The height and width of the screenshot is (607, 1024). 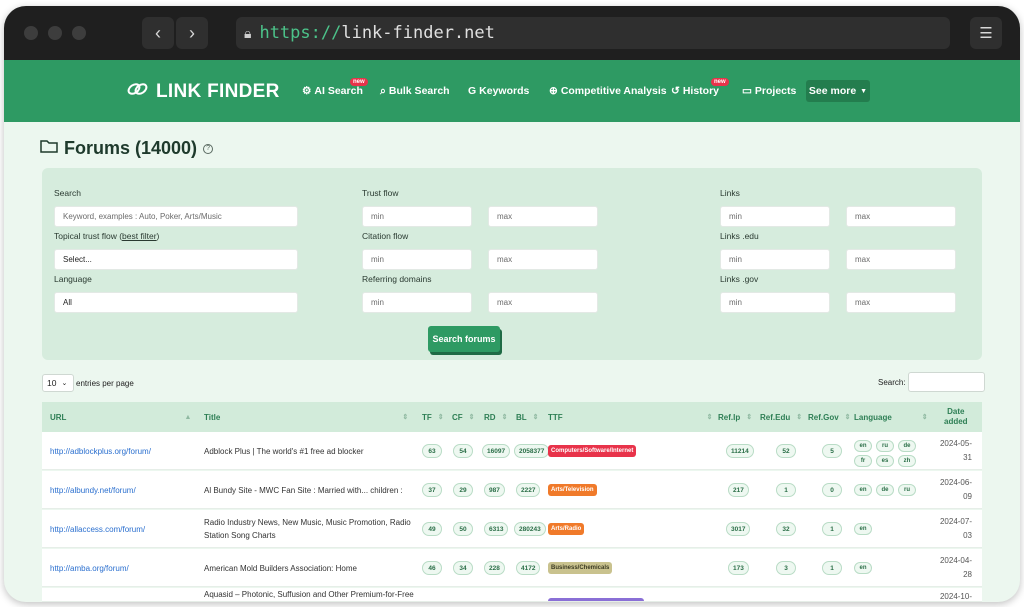 What do you see at coordinates (498, 91) in the screenshot?
I see `nav-keywords: G Keywords` at bounding box center [498, 91].